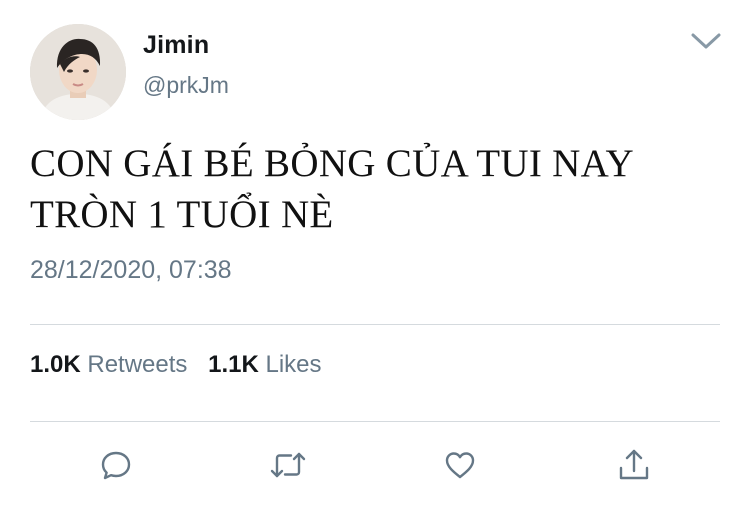 The image size is (750, 511). I want to click on likes-stat: 1.1K Likes, so click(264, 365).